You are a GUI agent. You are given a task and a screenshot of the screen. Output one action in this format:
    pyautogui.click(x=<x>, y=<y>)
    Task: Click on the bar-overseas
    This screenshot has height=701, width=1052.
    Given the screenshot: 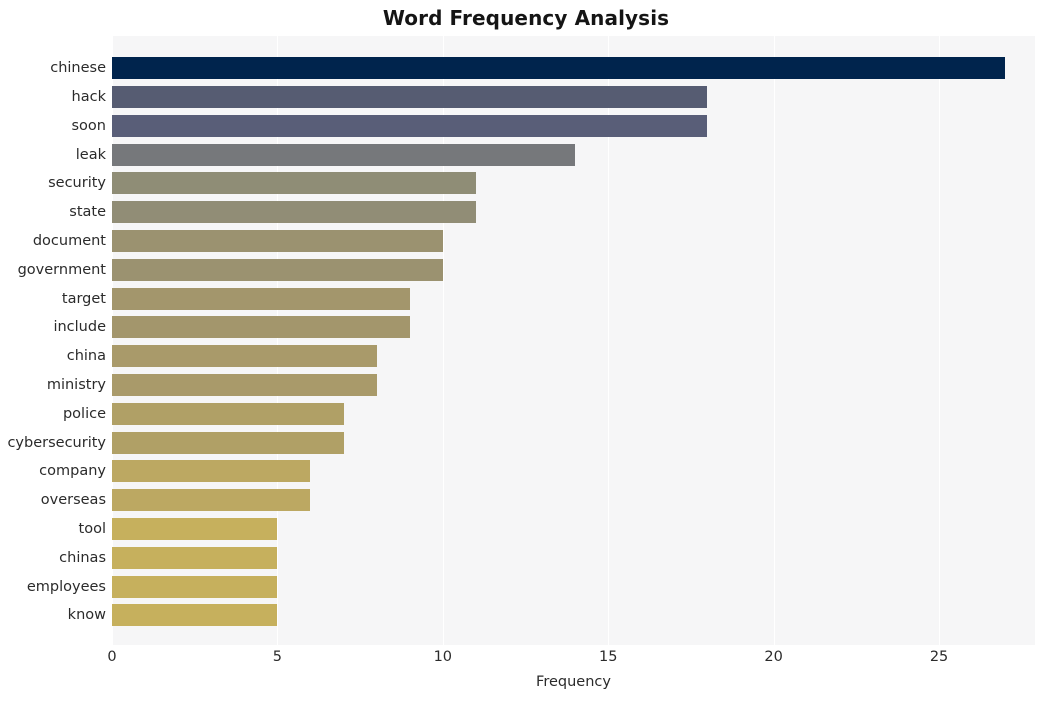 What is the action you would take?
    pyautogui.click(x=211, y=500)
    